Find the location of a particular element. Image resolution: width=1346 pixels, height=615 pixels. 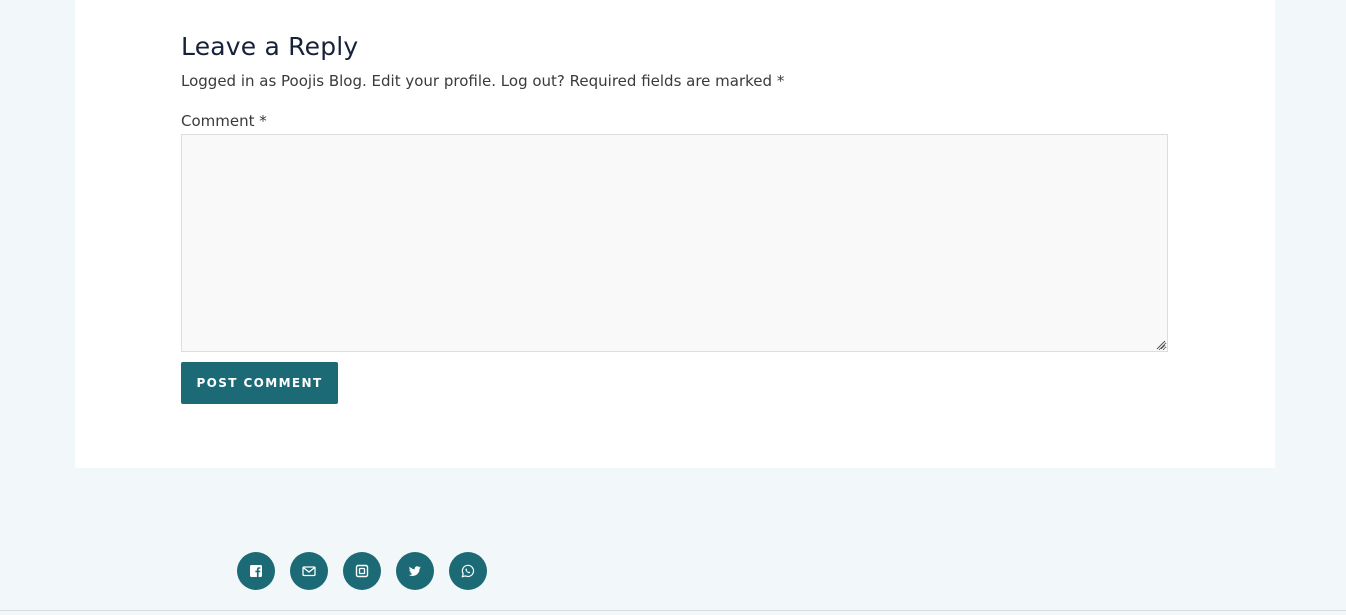

footer-divider is located at coordinates (673, 610).